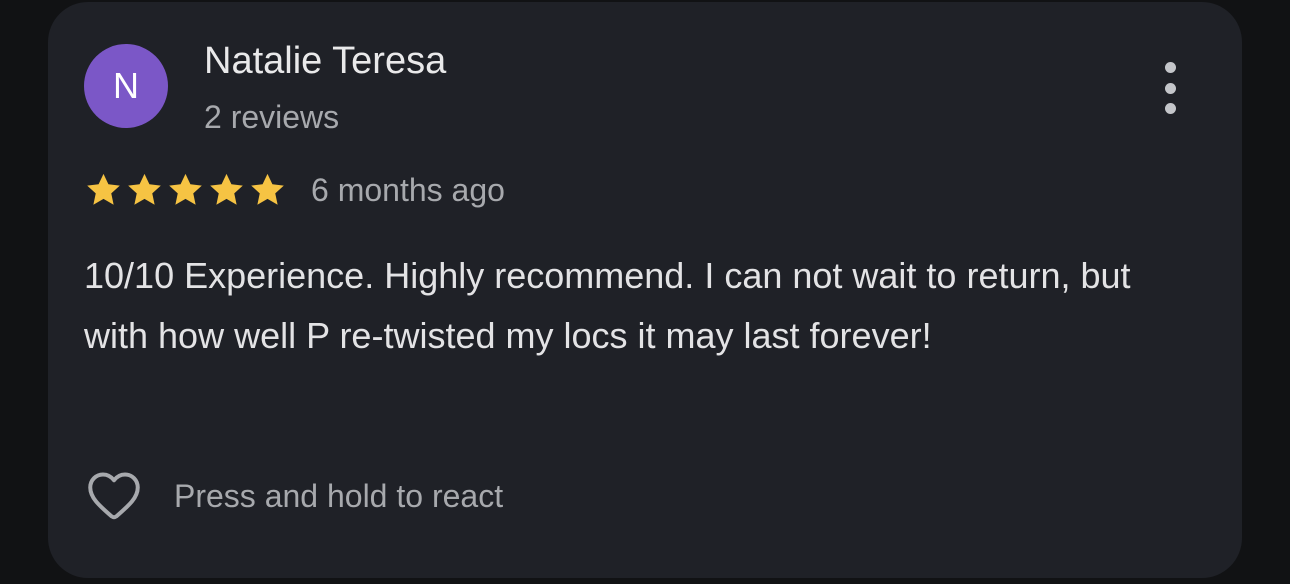  Describe the element at coordinates (408, 190) in the screenshot. I see `review-time: 6 months ago` at that location.